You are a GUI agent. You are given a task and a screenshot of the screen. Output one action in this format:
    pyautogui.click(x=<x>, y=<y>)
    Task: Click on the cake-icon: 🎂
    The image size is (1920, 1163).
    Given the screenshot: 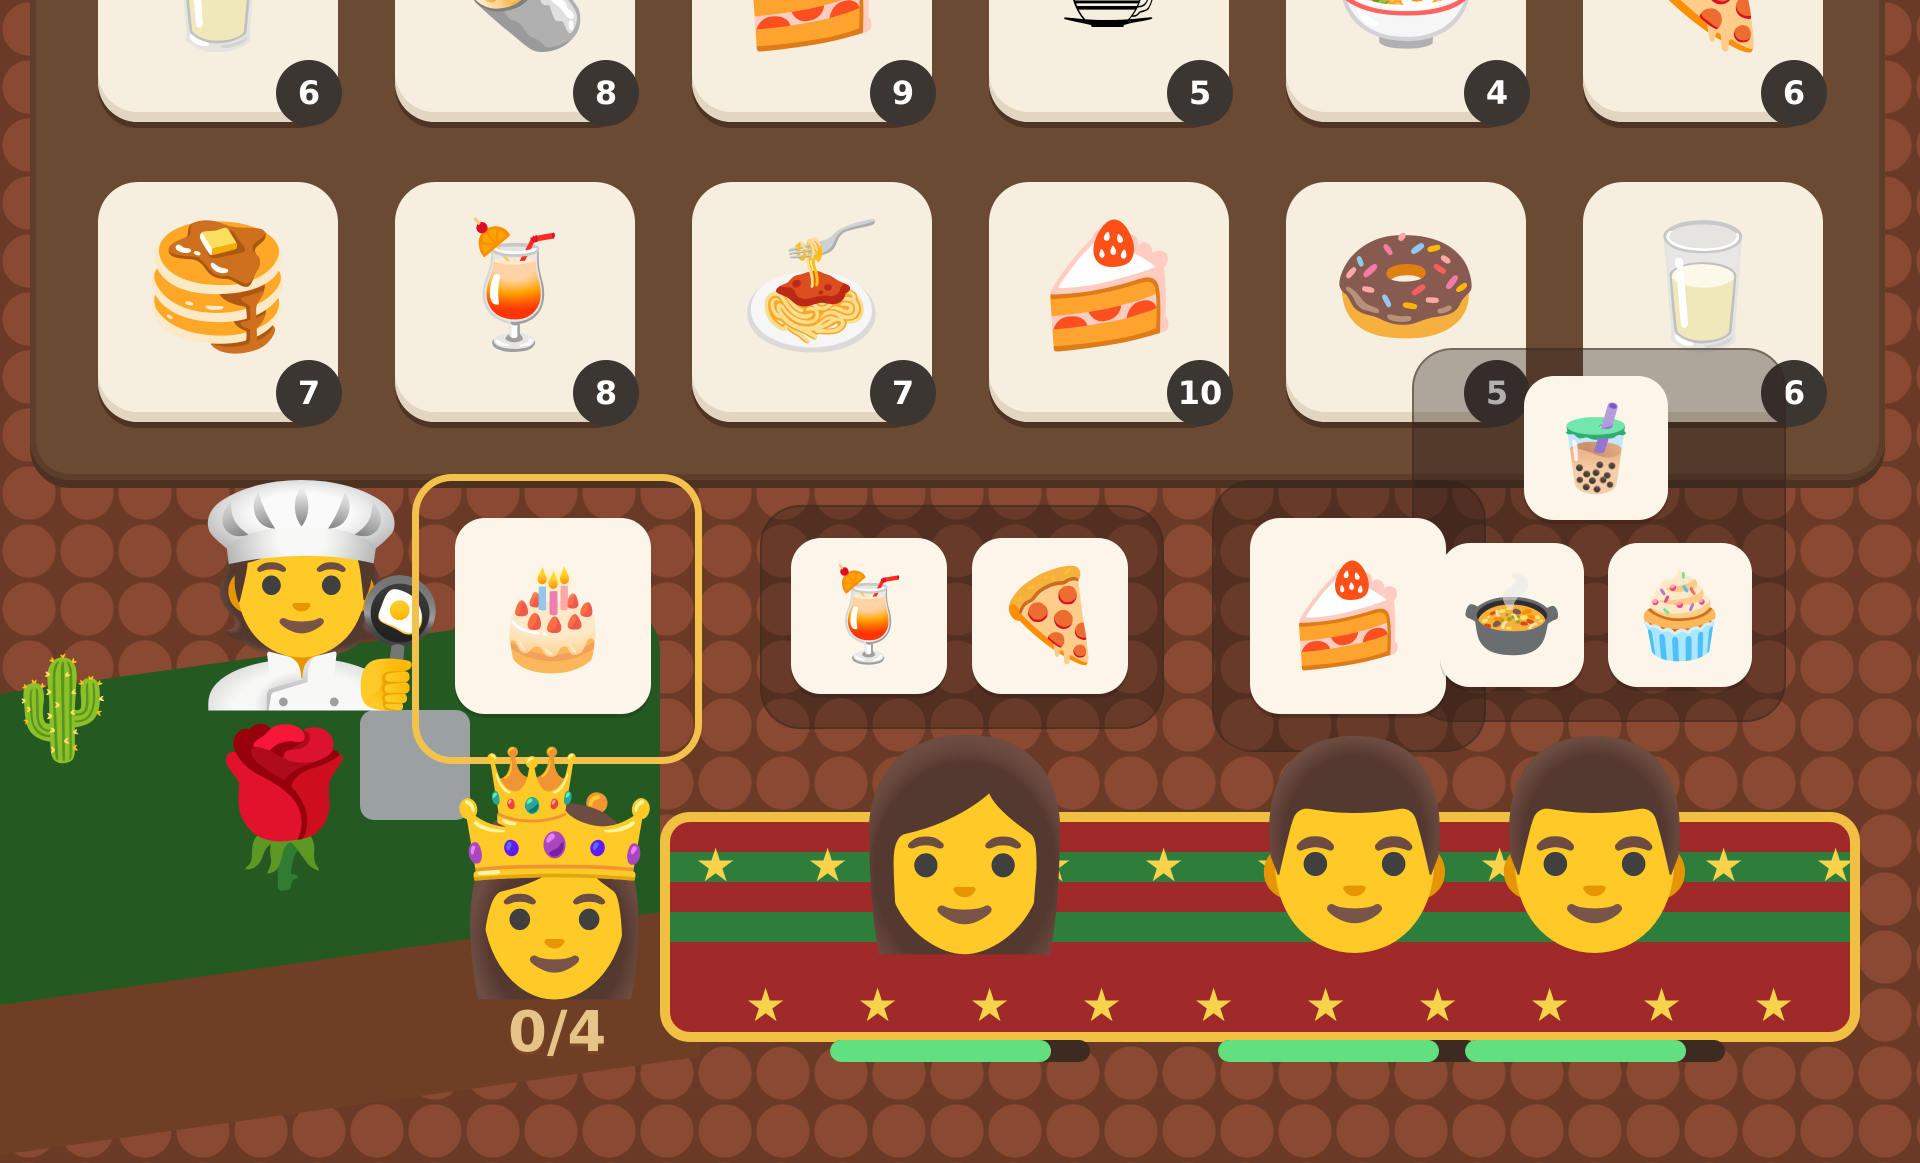 What is the action you would take?
    pyautogui.click(x=553, y=615)
    